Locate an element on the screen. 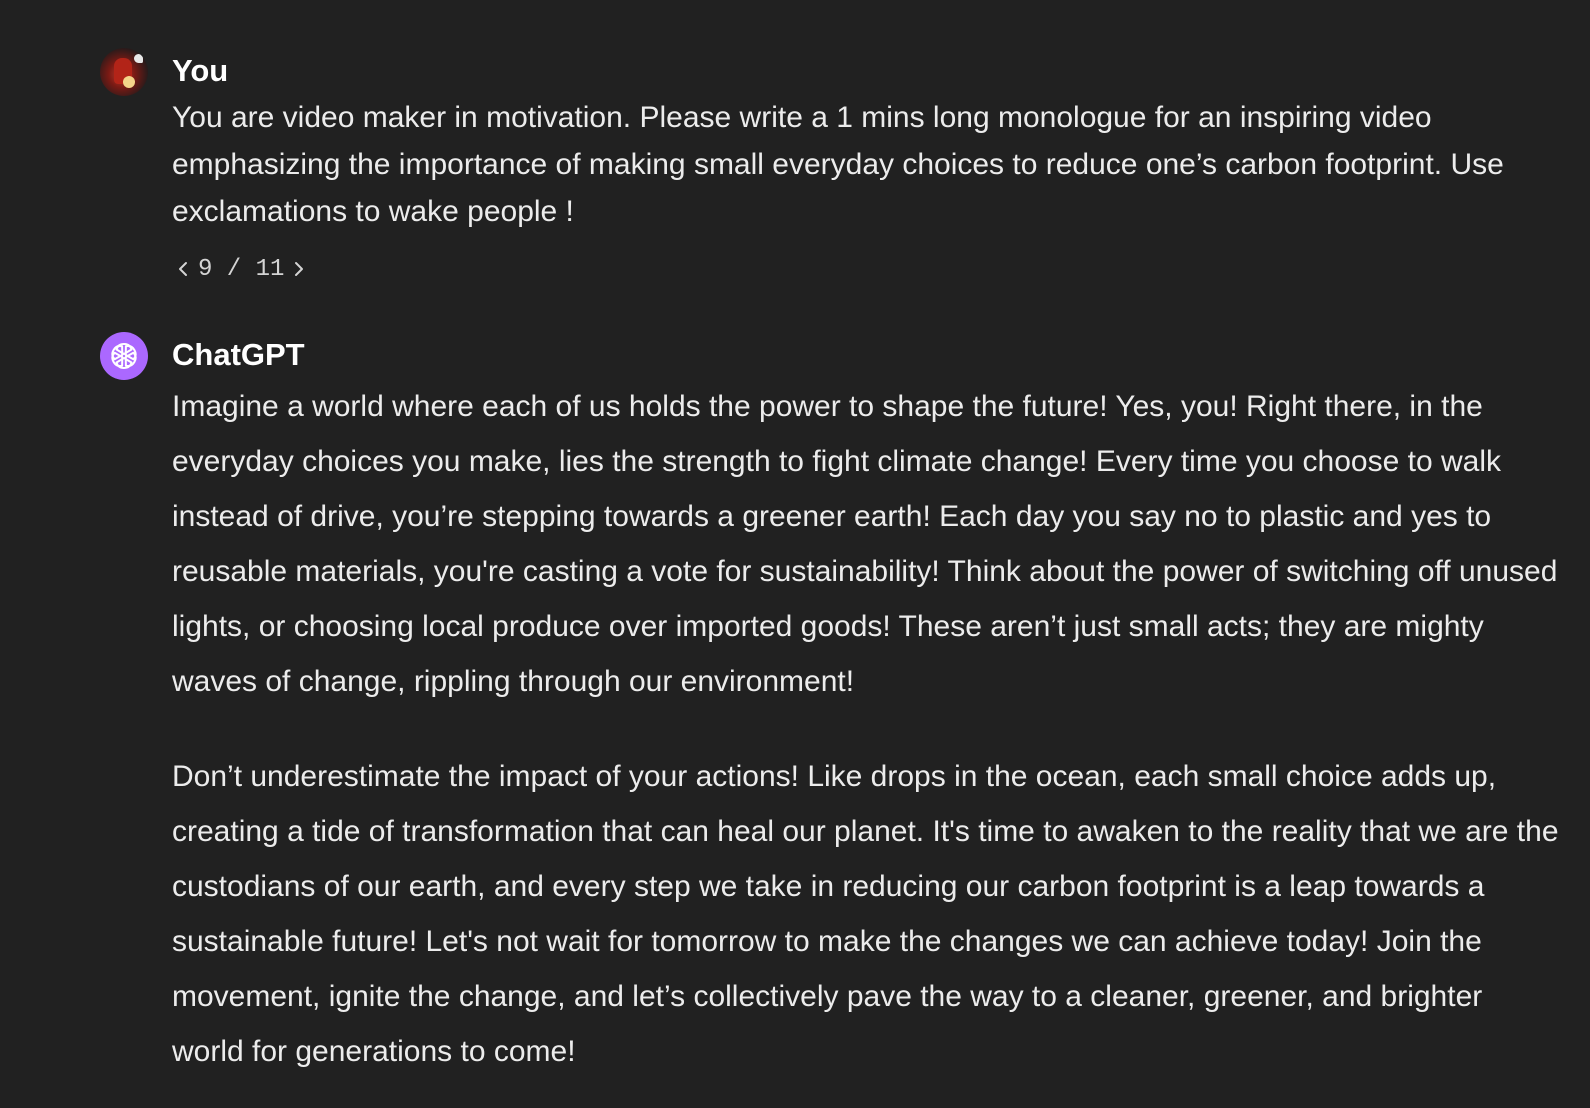  user-avatar-icon is located at coordinates (124, 72).